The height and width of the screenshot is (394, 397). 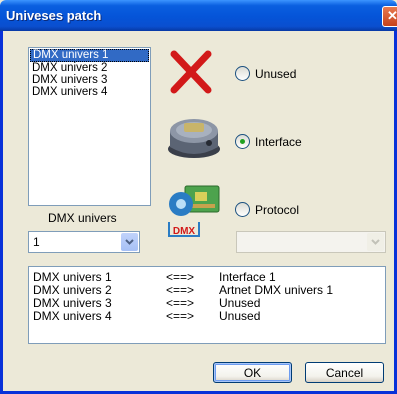 What do you see at coordinates (311, 242) in the screenshot?
I see `protocol-select` at bounding box center [311, 242].